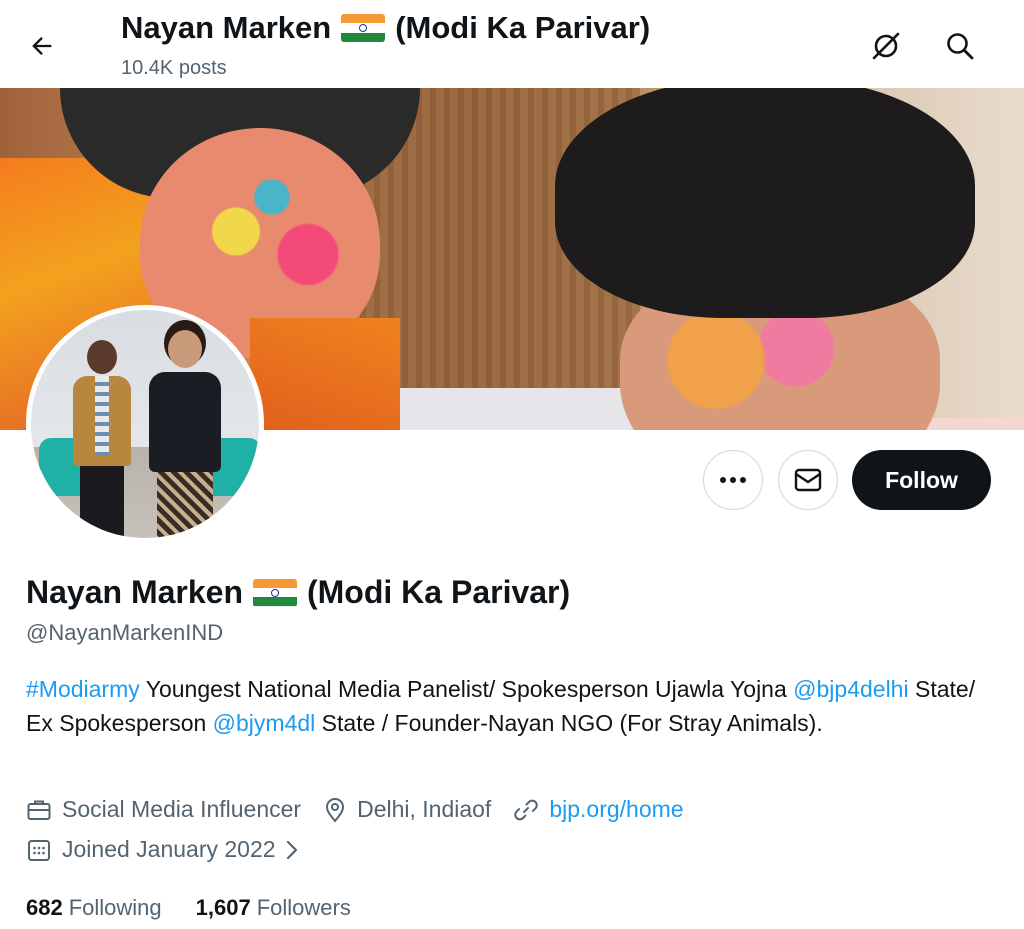  What do you see at coordinates (39, 850) in the screenshot?
I see `calendar-icon` at bounding box center [39, 850].